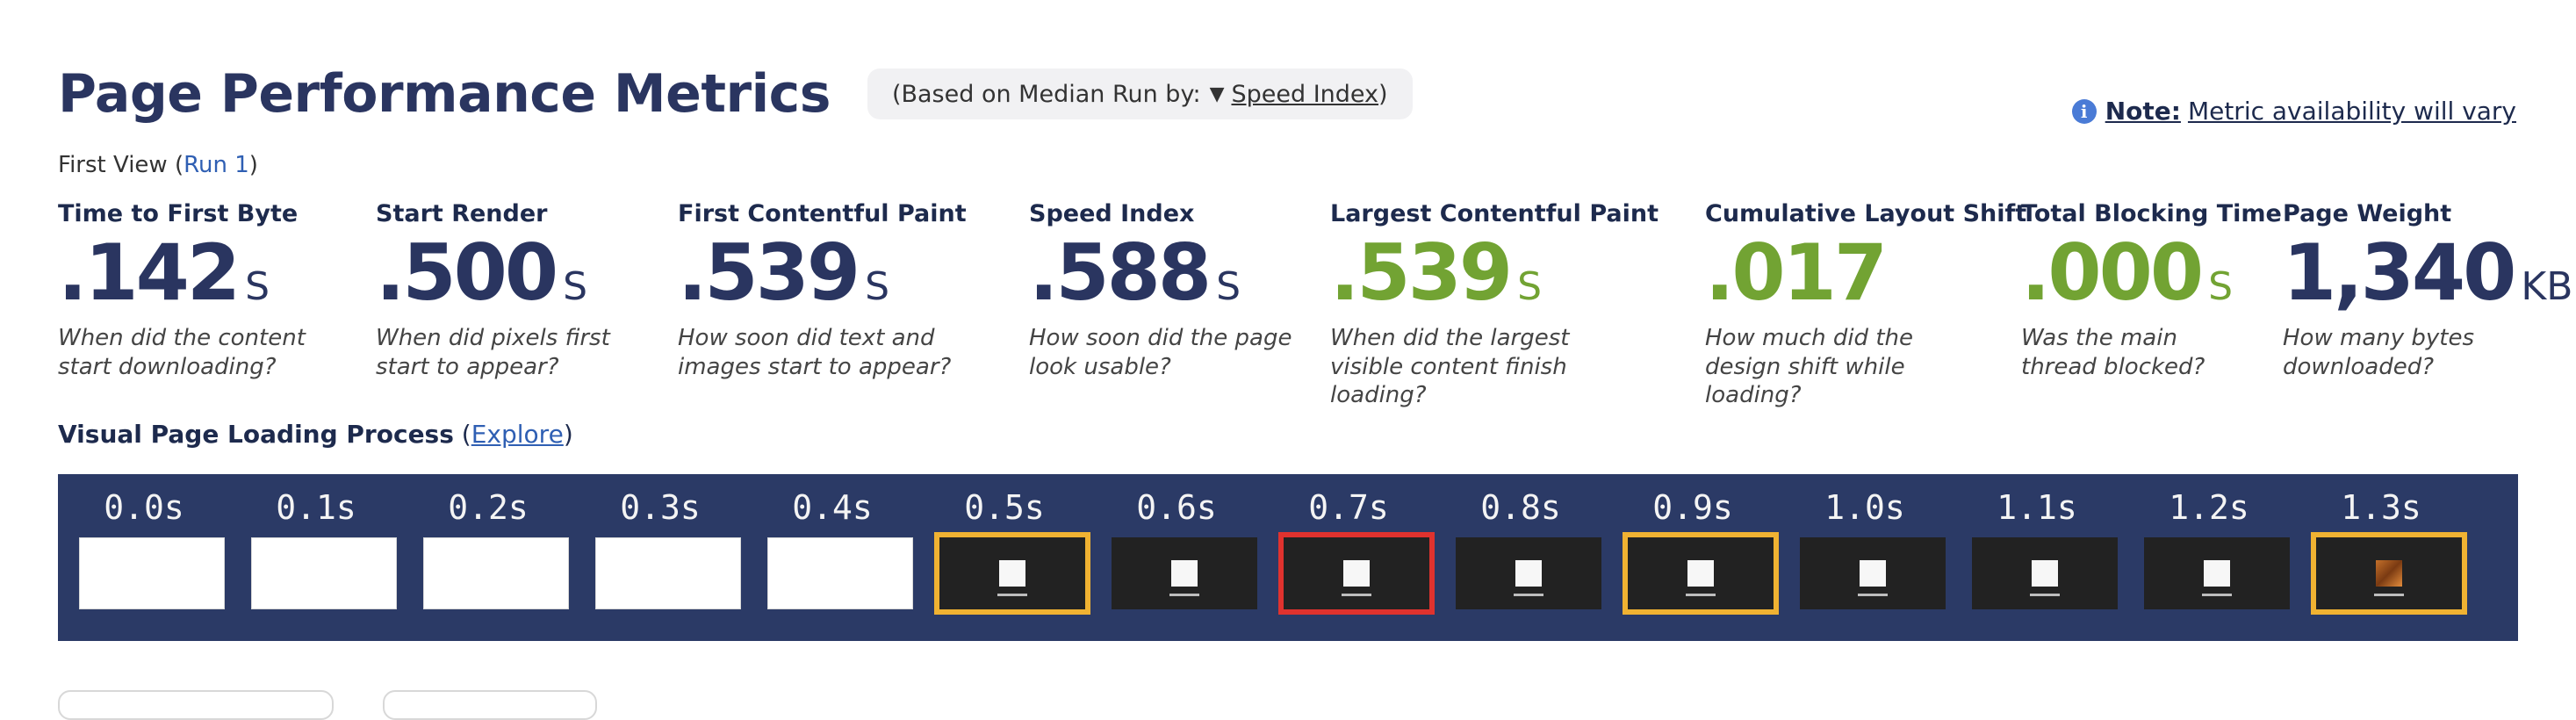  I want to click on filmstrip-frame: 0.1s, so click(316, 557).